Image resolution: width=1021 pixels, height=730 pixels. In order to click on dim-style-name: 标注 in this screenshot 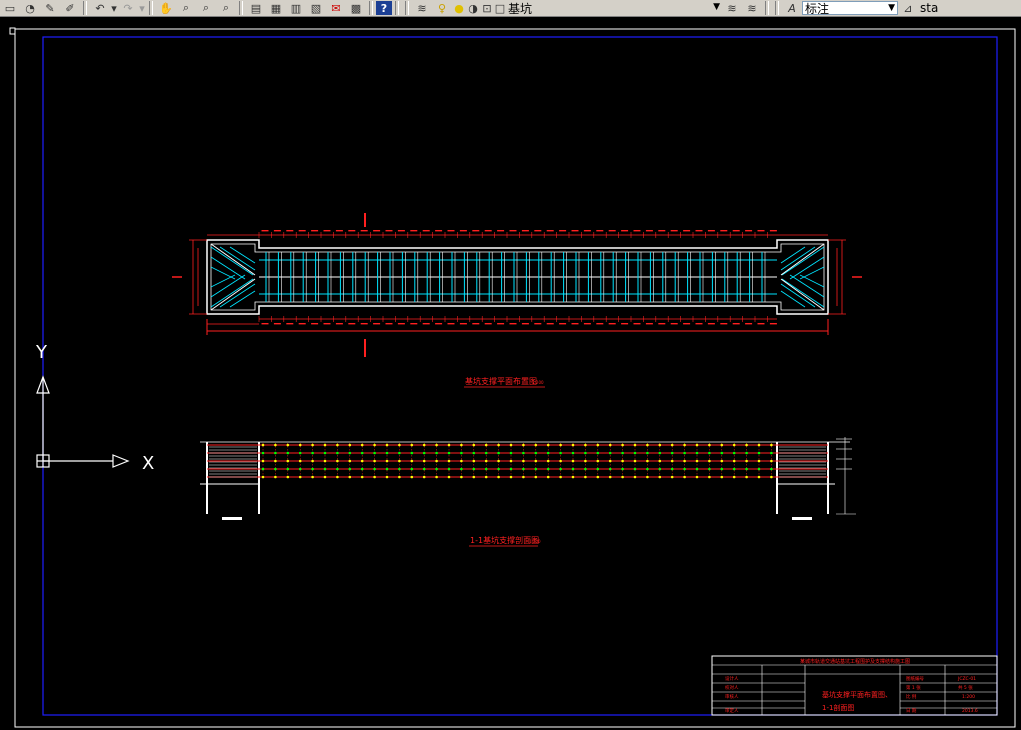, I will do `click(817, 8)`.